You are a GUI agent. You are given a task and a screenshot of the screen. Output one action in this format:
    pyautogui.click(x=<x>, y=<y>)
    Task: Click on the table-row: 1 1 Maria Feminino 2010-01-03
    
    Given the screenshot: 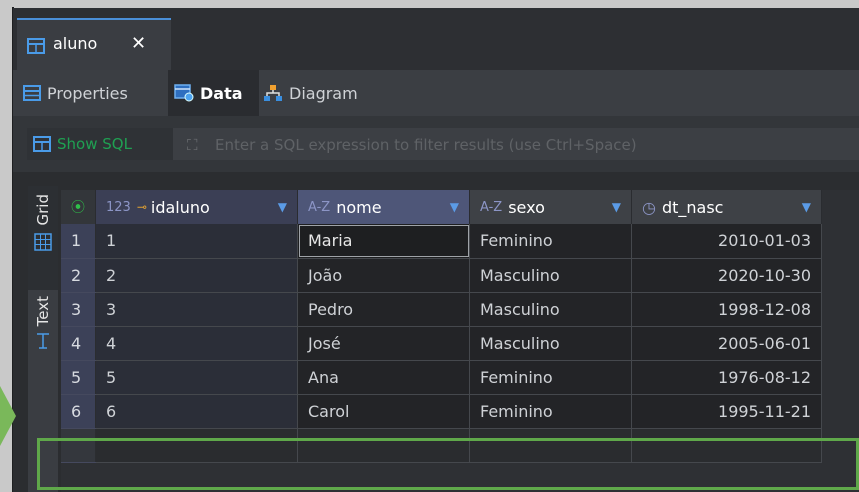 What is the action you would take?
    pyautogui.click(x=441, y=241)
    